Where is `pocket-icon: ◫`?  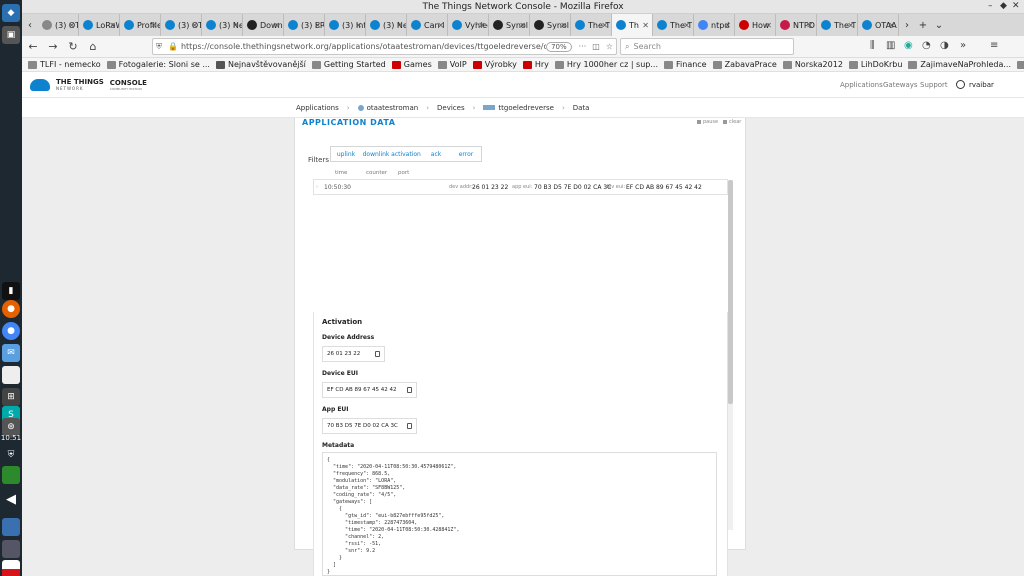
pocket-icon: ◫ is located at coordinates (596, 46).